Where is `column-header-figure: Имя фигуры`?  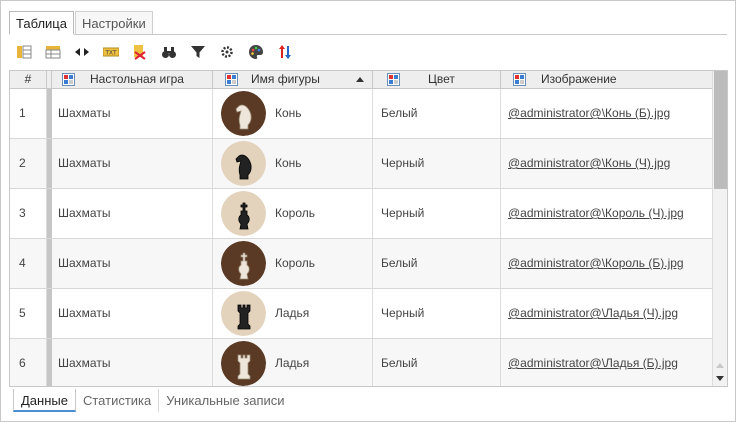
column-header-figure: Имя фигуры is located at coordinates (293, 80).